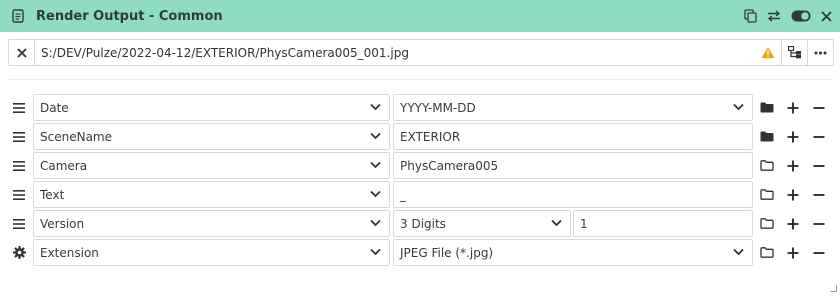  I want to click on token-type-label: Version, so click(62, 223).